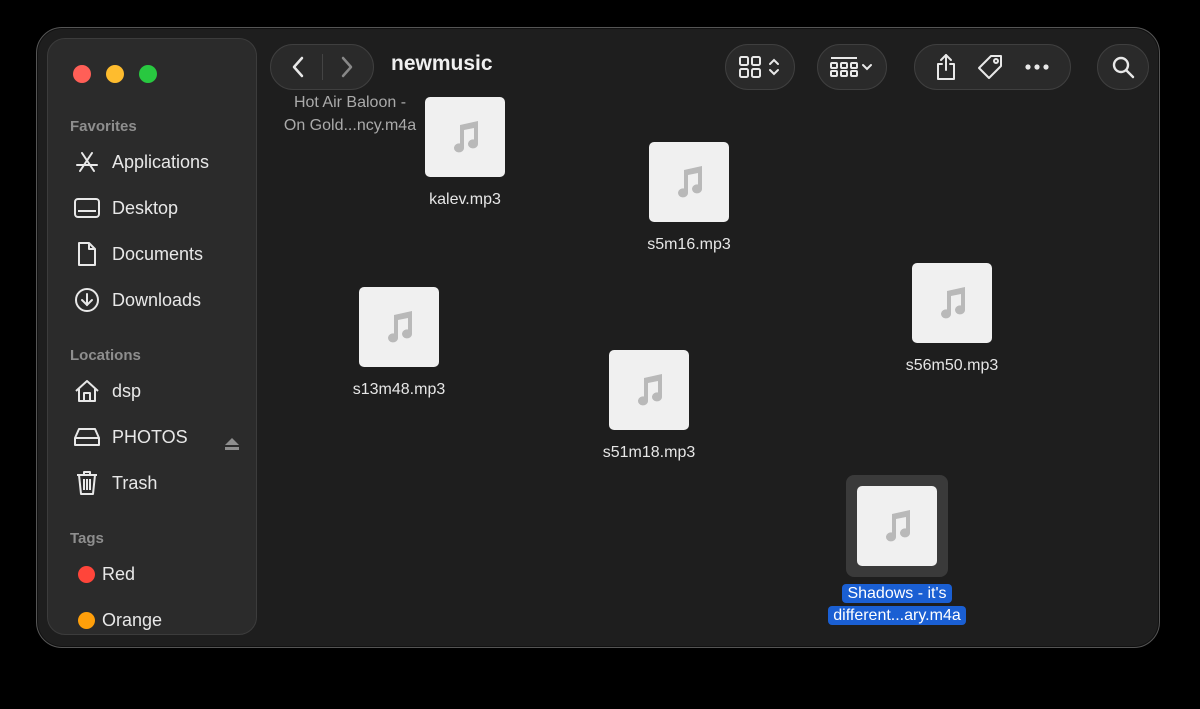 The height and width of the screenshot is (709, 1200). I want to click on group-by-button, so click(852, 67).